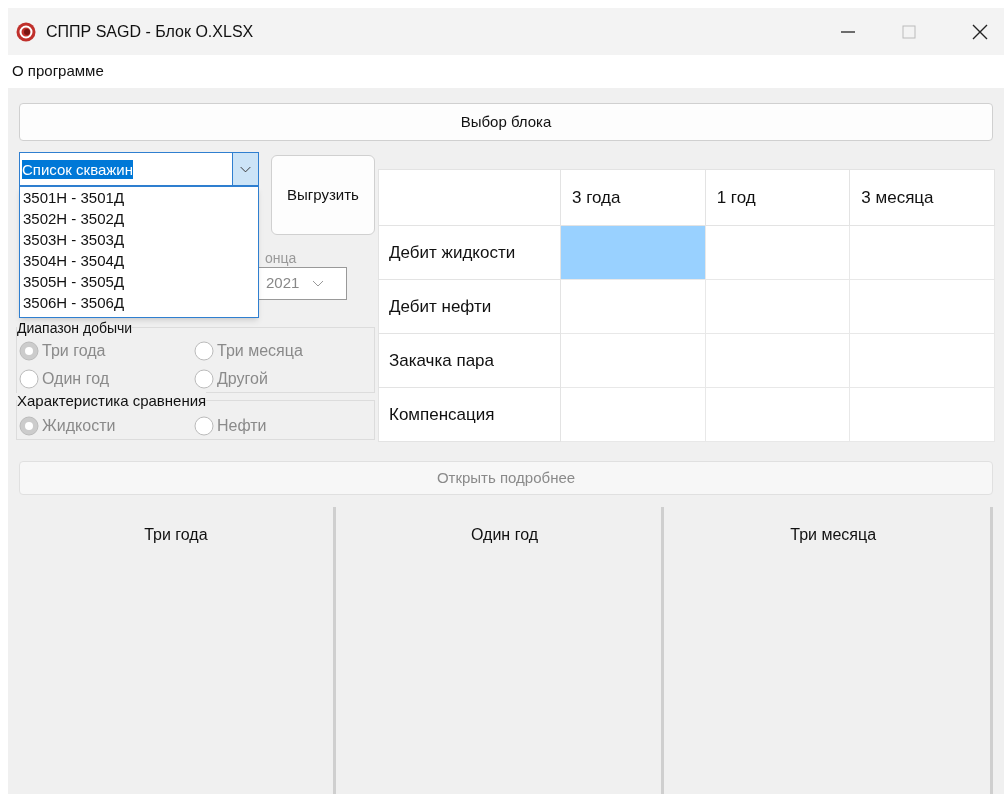 The image size is (1004, 794). I want to click on maximize-icon, so click(909, 31).